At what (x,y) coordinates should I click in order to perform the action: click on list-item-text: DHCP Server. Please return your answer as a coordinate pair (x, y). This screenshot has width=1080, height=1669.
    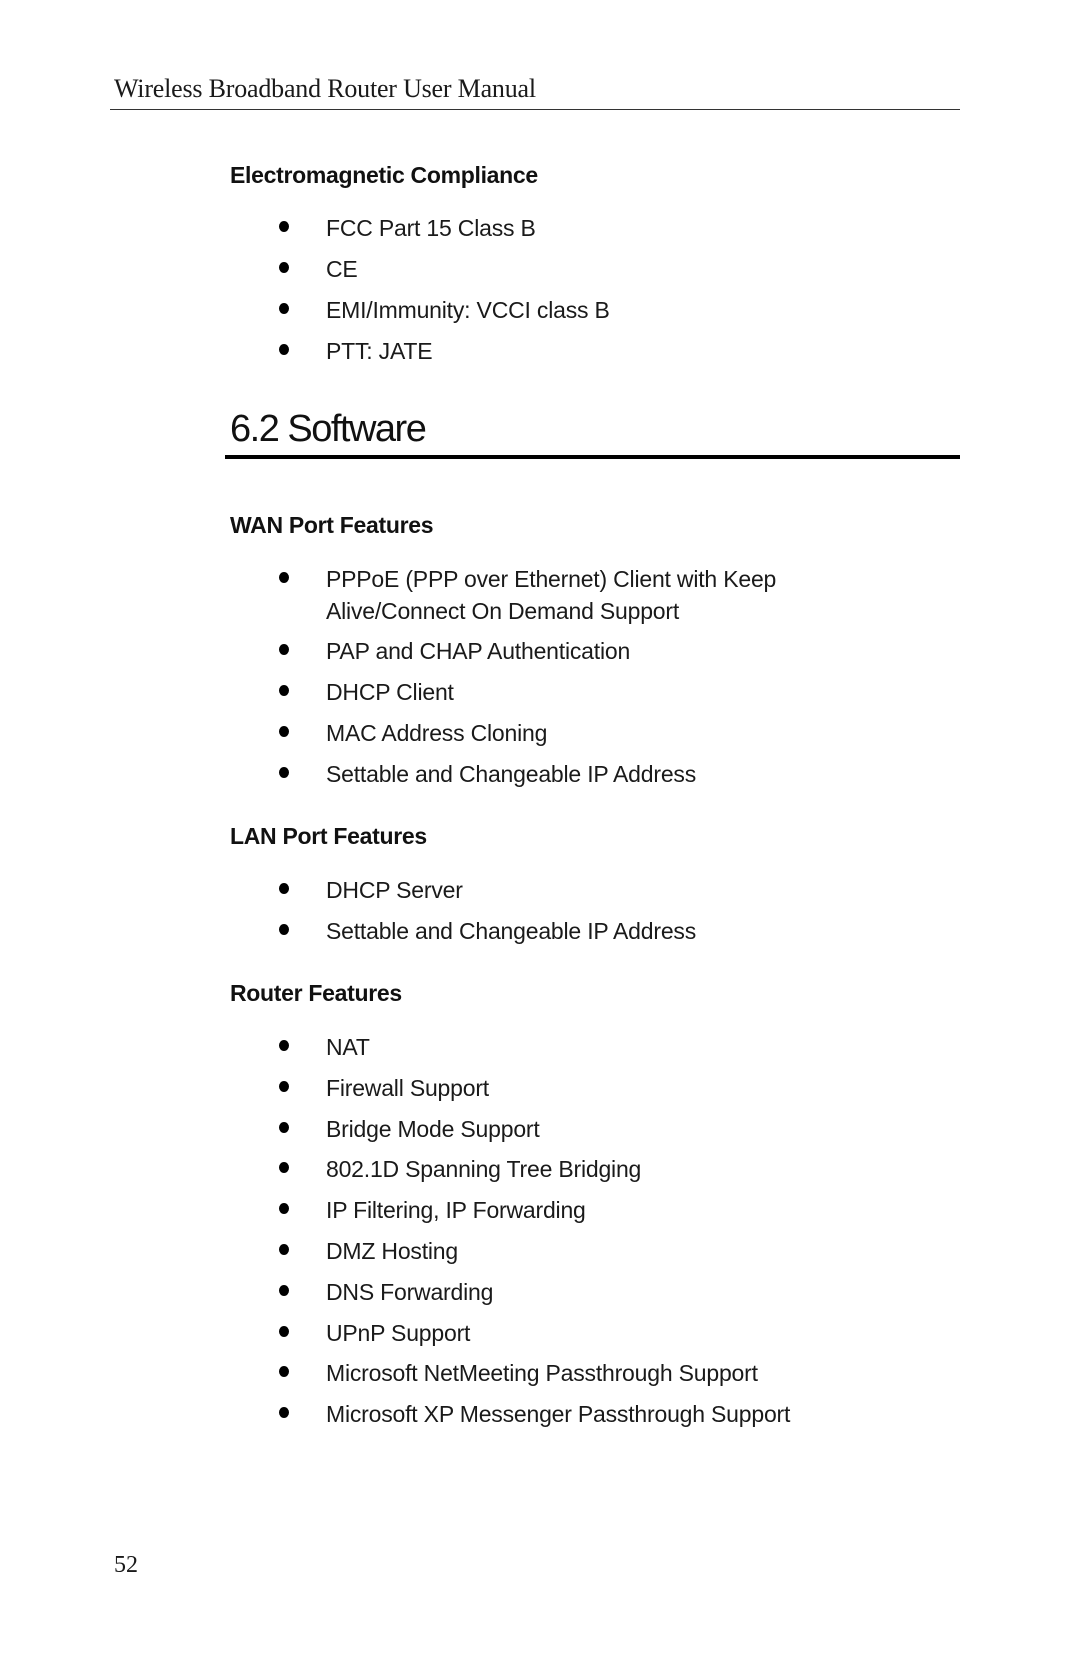
    Looking at the image, I should click on (394, 890).